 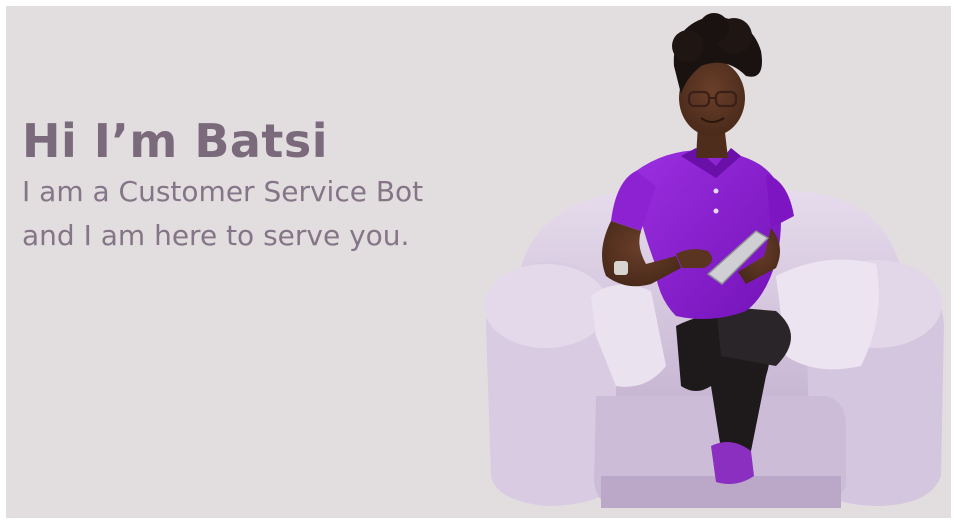 I want to click on tagline-line-1: I am a Customer Service Bot, so click(x=223, y=191).